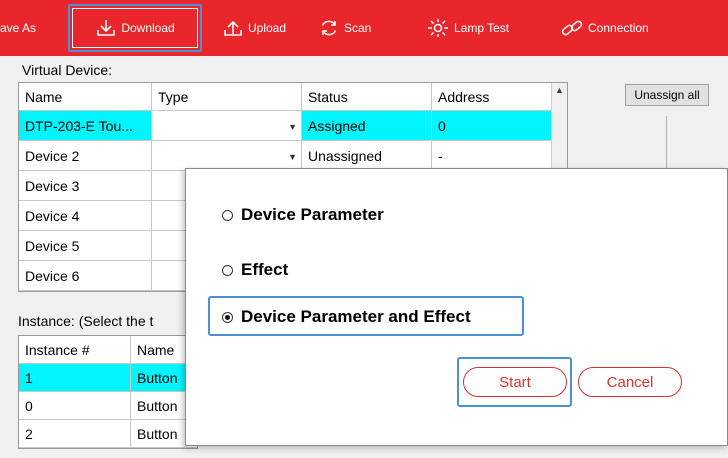 The image size is (728, 458). I want to click on lamp-test-label: Lamp Test, so click(482, 28).